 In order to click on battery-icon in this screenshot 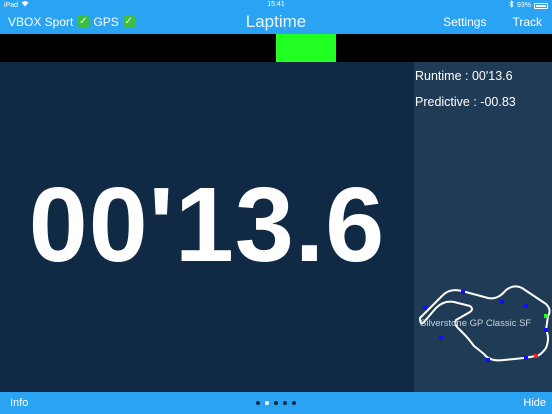, I will do `click(541, 6)`.